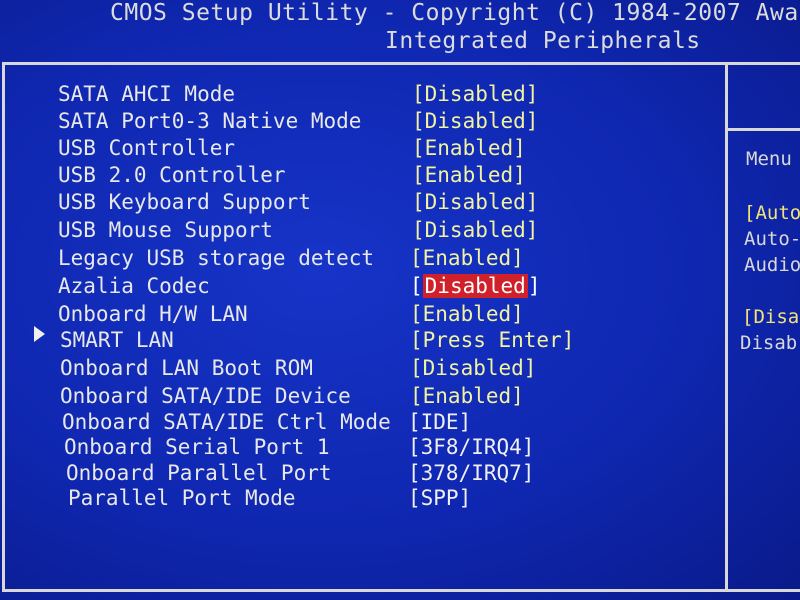 The height and width of the screenshot is (600, 800). What do you see at coordinates (153, 314) in the screenshot?
I see `setting-label: Onboard H/W LAN` at bounding box center [153, 314].